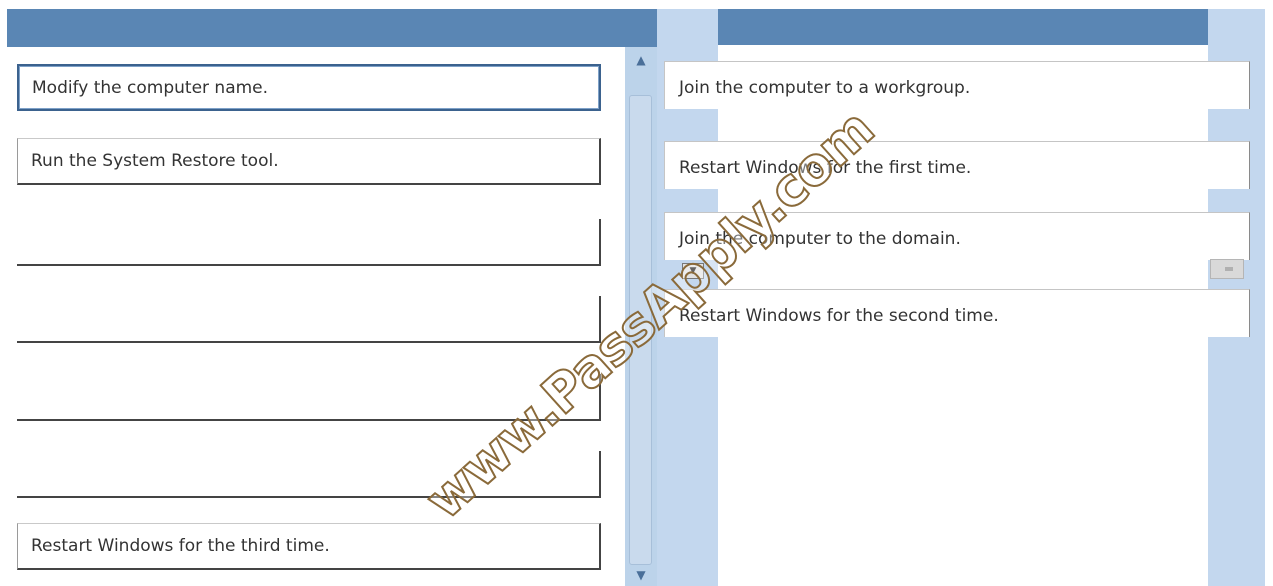  What do you see at coordinates (957, 85) in the screenshot?
I see `action-item-join-workgroup: Join the computer to a workgroup.` at bounding box center [957, 85].